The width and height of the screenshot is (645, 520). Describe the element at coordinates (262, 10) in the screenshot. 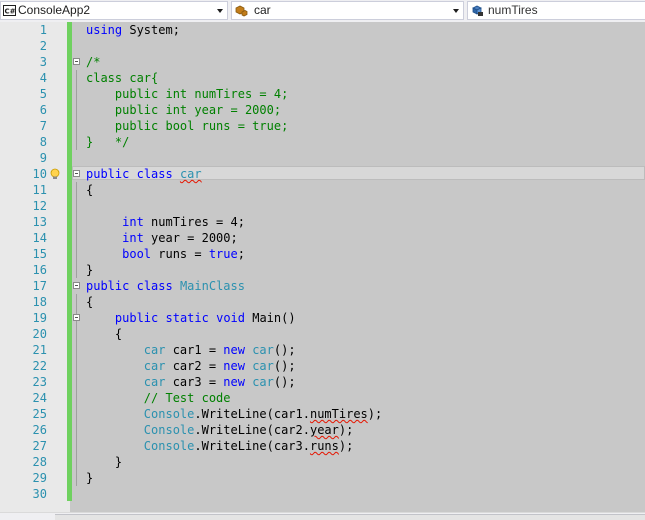

I see `type-name: car` at that location.